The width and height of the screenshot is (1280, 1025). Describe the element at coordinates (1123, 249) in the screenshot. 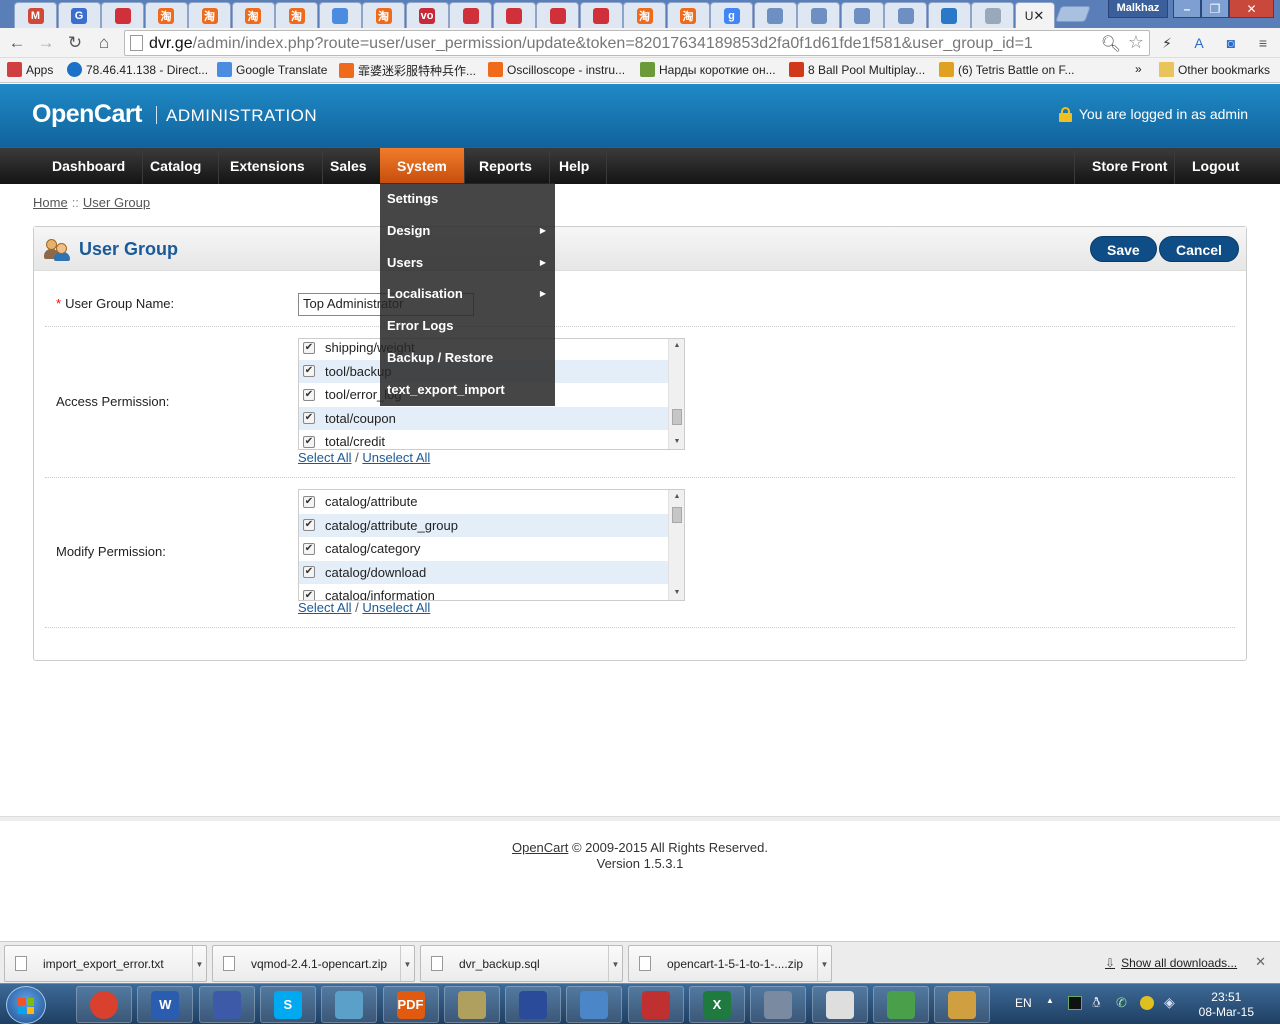

I see `save-button: Save` at that location.